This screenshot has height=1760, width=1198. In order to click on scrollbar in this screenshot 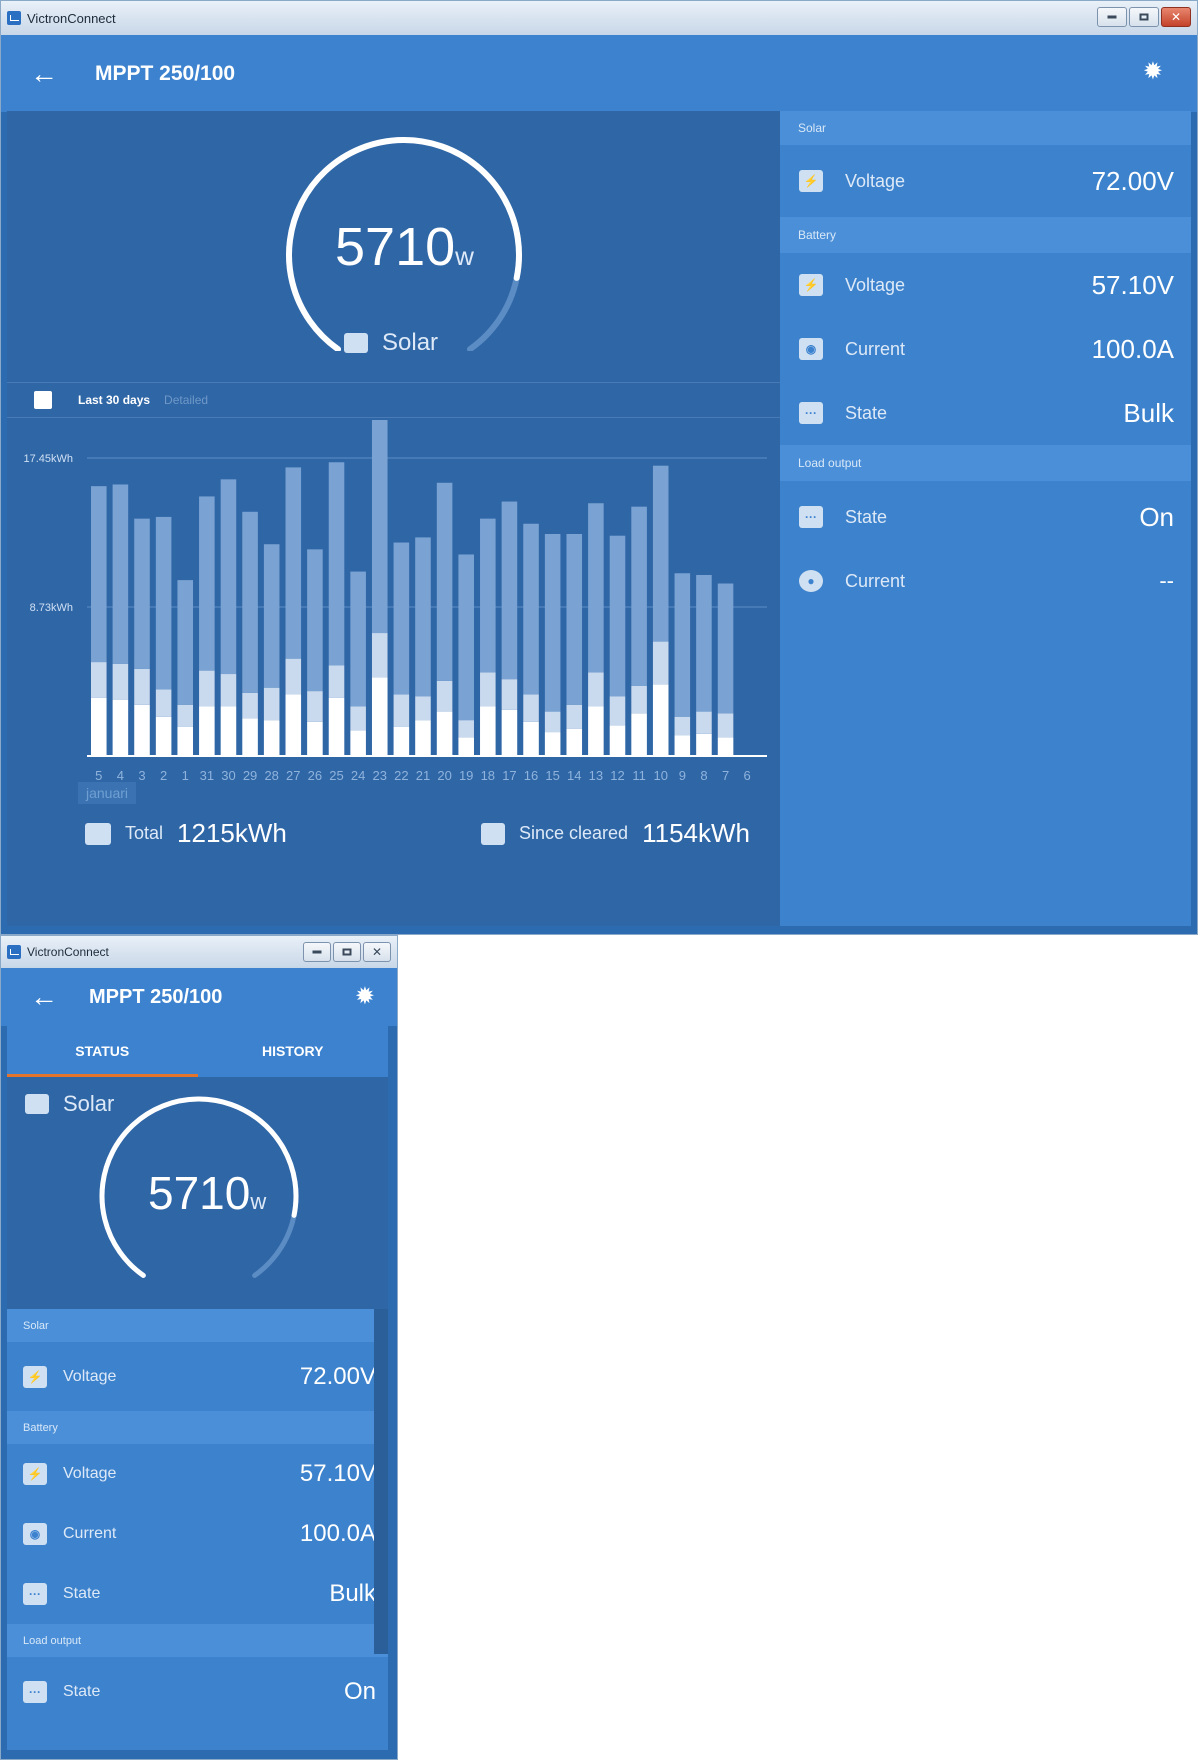, I will do `click(381, 1481)`.